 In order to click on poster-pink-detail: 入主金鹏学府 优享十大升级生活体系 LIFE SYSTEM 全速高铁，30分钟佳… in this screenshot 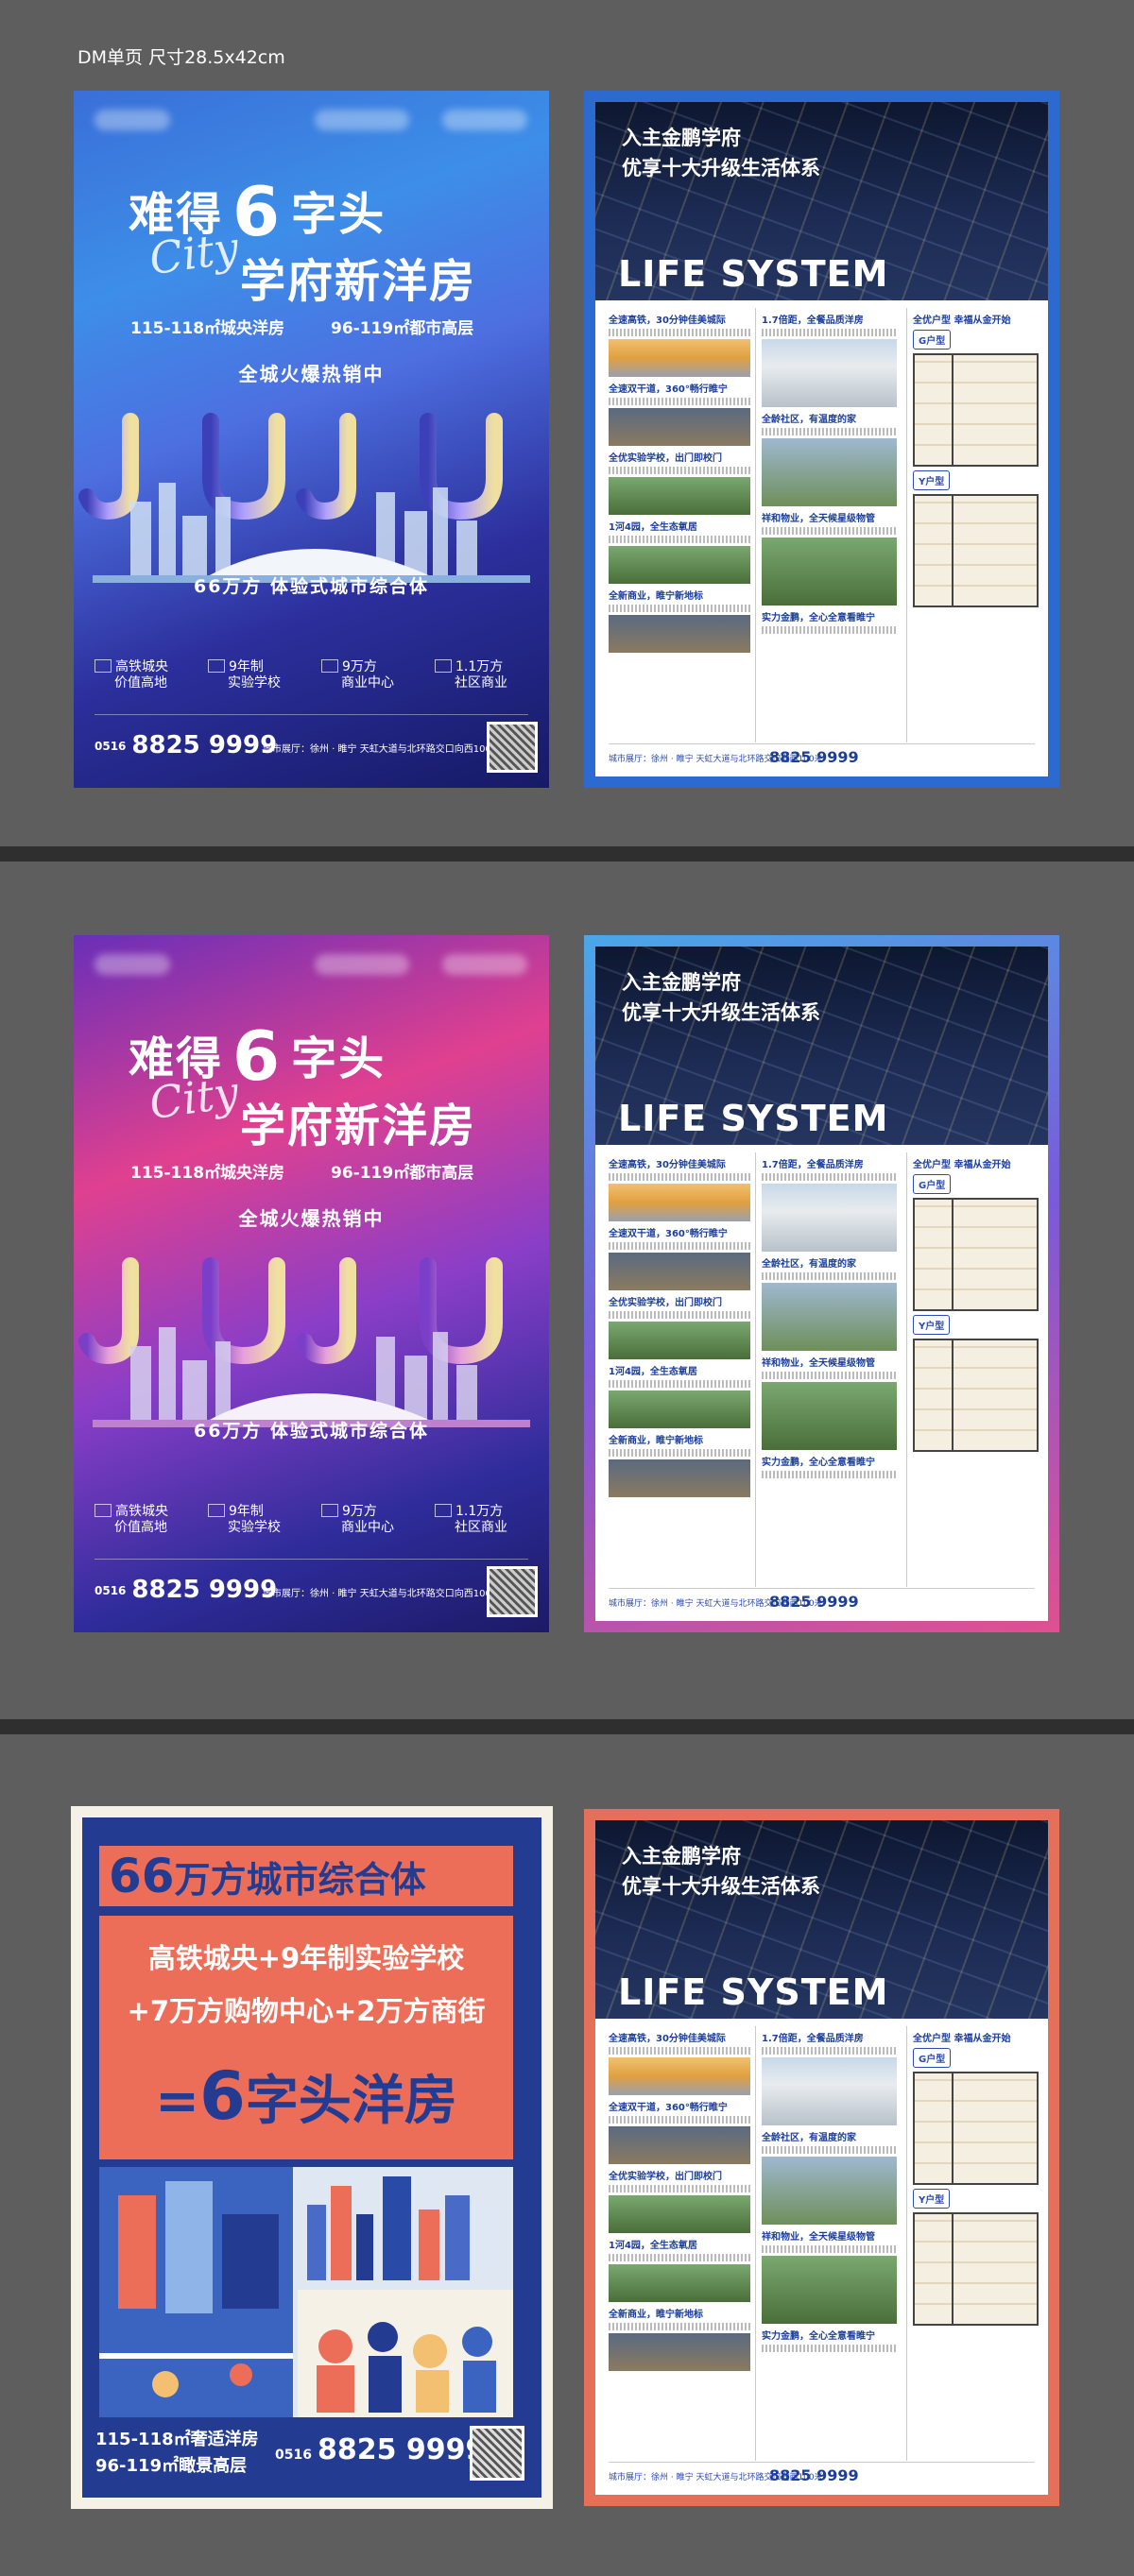, I will do `click(821, 1283)`.